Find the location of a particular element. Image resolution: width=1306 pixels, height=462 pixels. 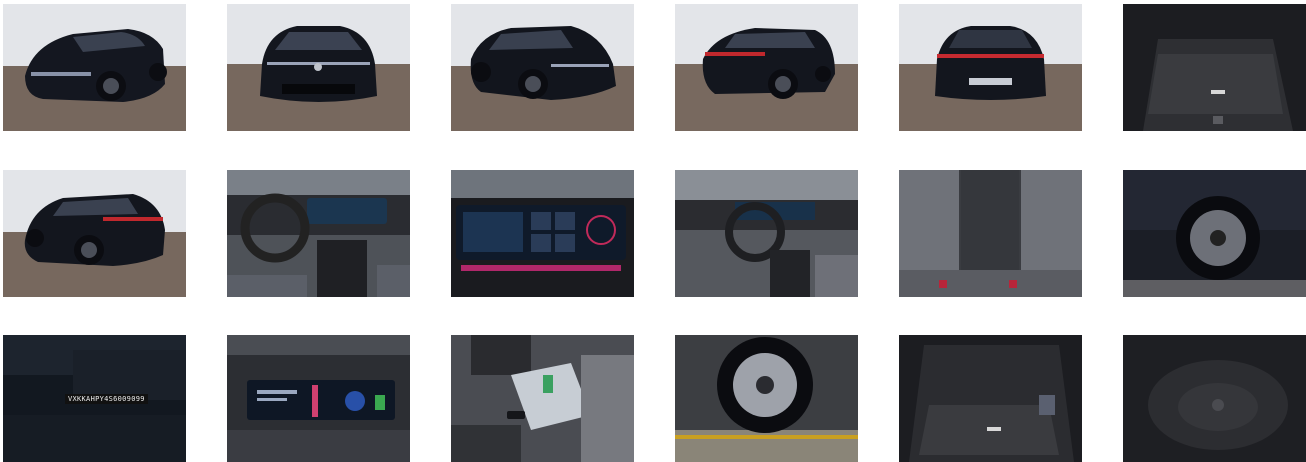

front-wheel-image is located at coordinates (1214, 233).